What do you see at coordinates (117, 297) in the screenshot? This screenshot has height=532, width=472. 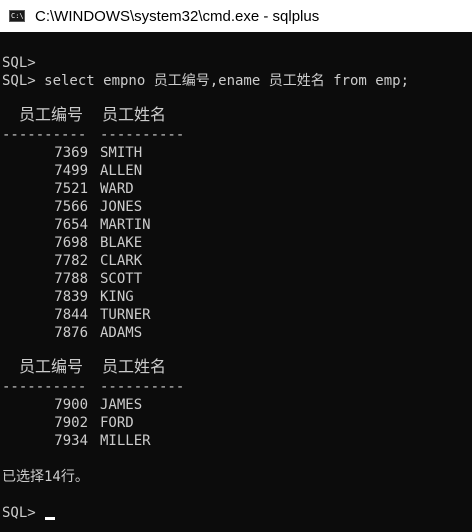 I see `row-ename: KING` at bounding box center [117, 297].